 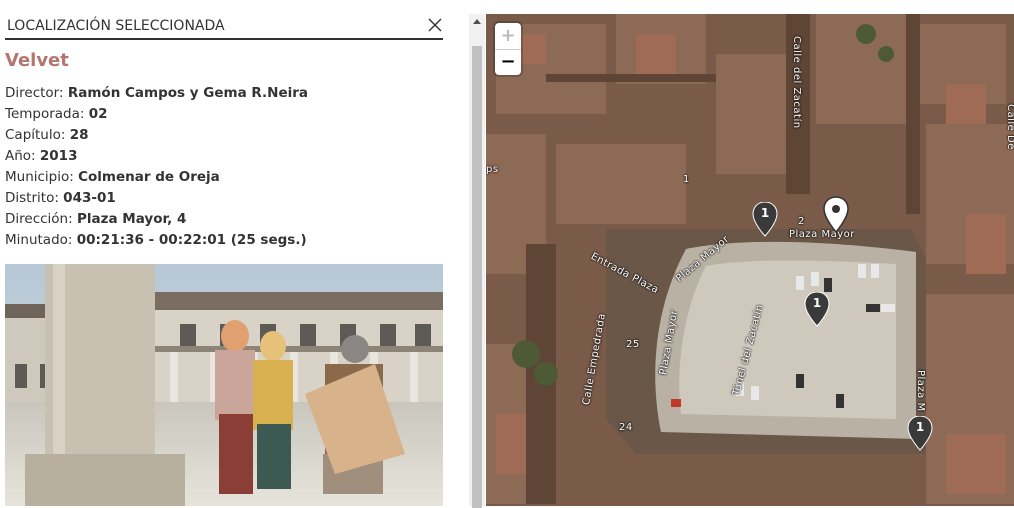 What do you see at coordinates (686, 179) in the screenshot?
I see `house-number-1: 1` at bounding box center [686, 179].